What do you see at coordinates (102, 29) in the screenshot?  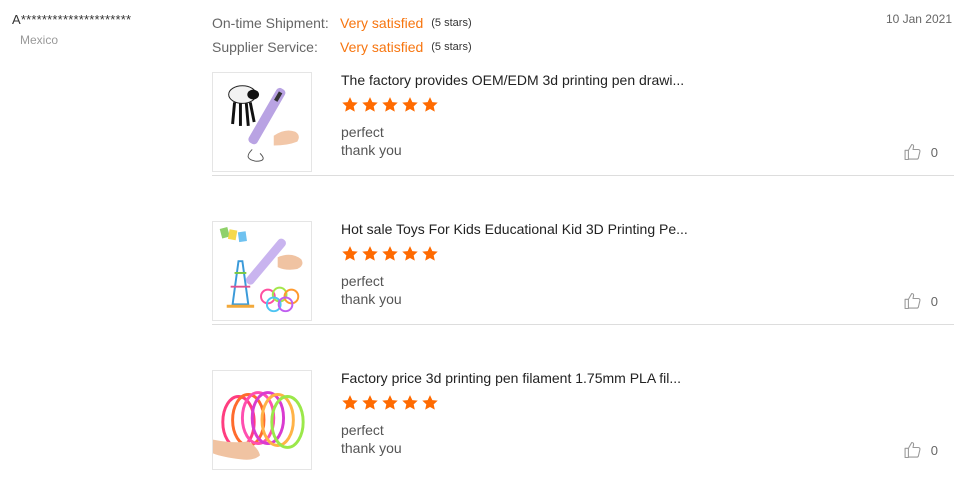 I see `reviewer-info: A********************* Mexico` at bounding box center [102, 29].